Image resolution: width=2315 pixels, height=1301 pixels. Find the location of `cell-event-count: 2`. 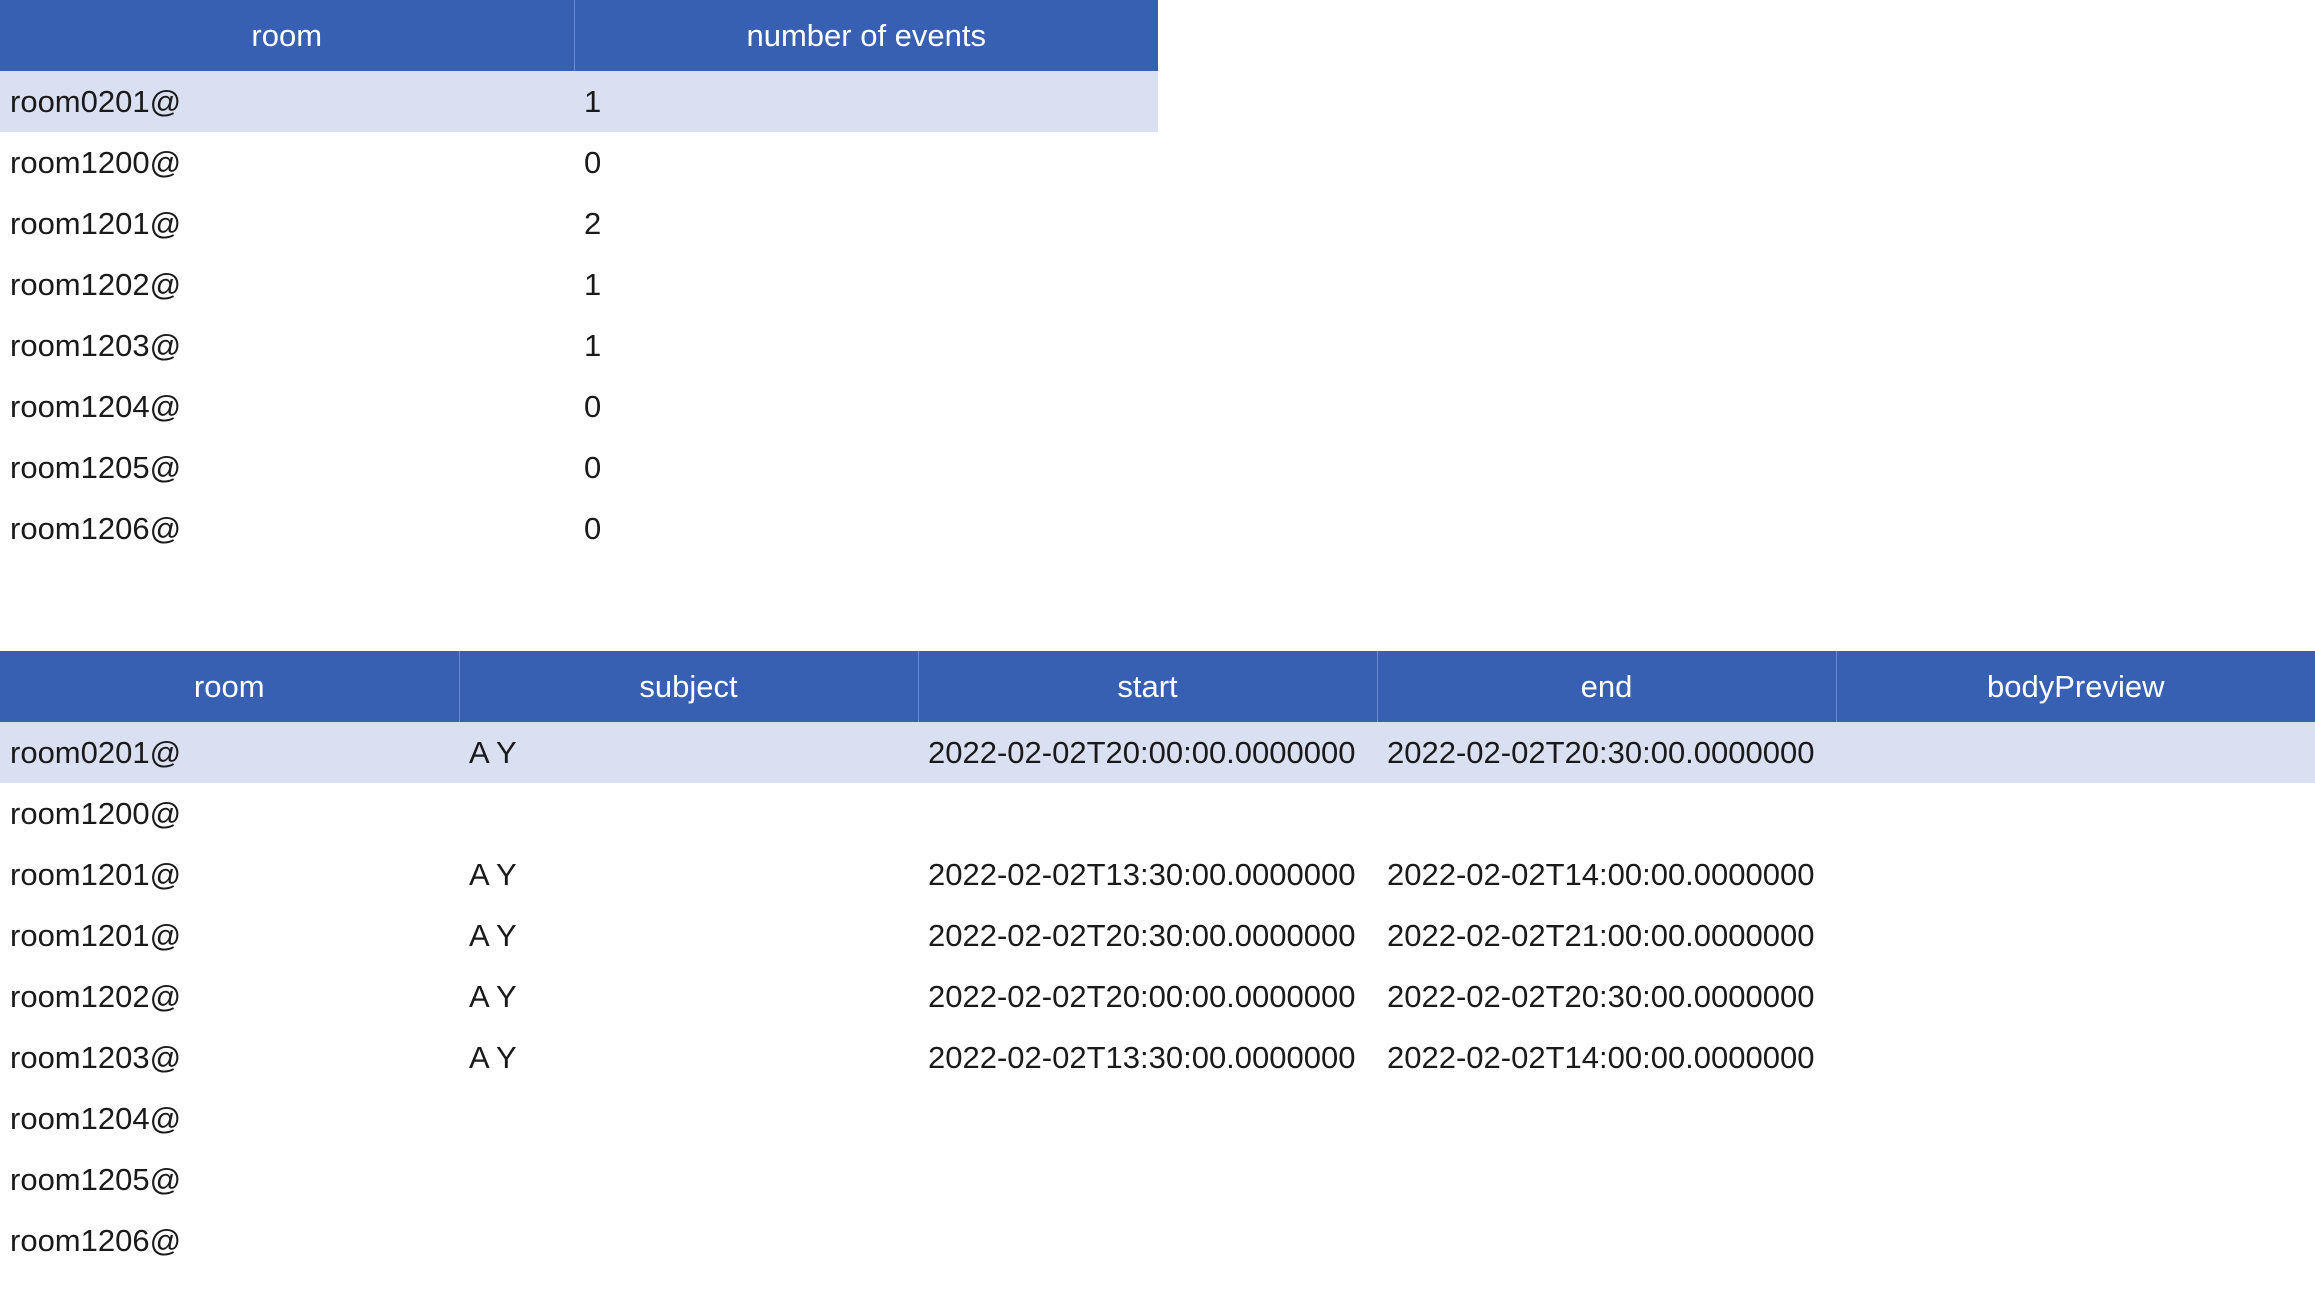

cell-event-count: 2 is located at coordinates (593, 223).